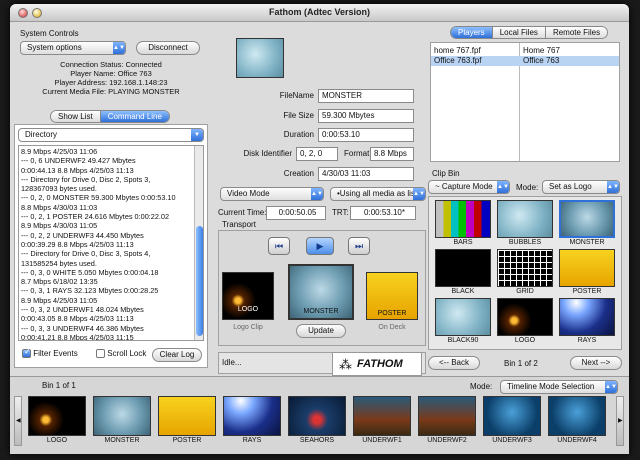  I want to click on title-bar: Fathom (Adtec Version), so click(319, 13).